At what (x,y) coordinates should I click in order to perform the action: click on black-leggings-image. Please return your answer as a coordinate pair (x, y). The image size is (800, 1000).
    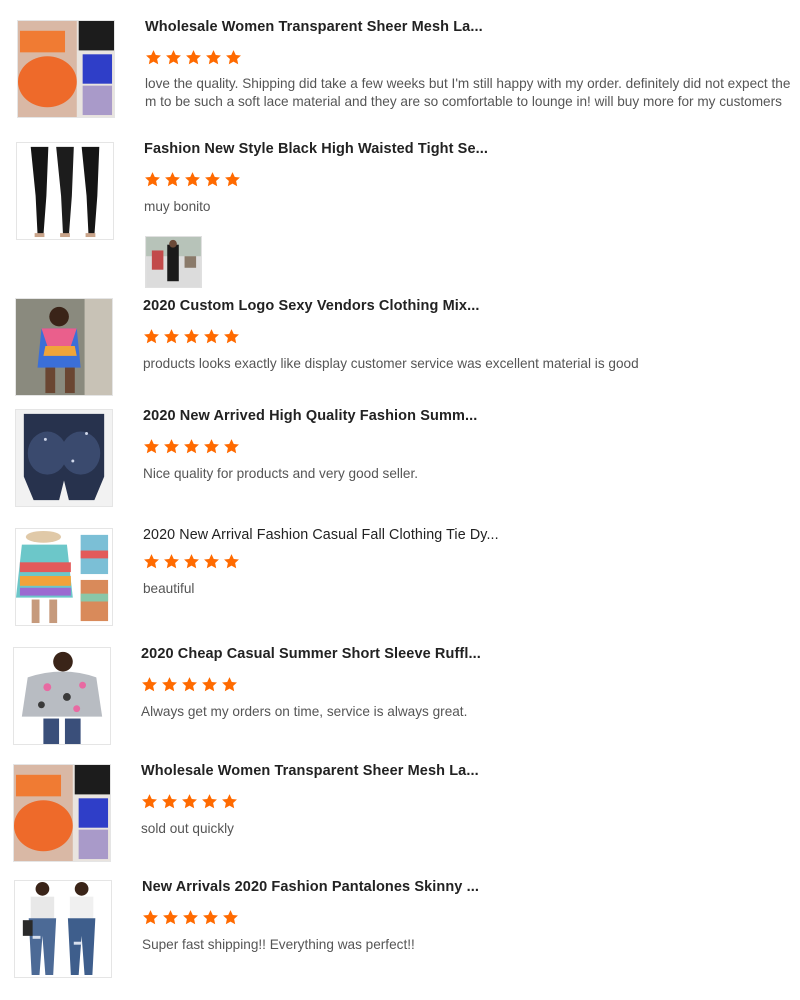
    Looking at the image, I should click on (65, 191).